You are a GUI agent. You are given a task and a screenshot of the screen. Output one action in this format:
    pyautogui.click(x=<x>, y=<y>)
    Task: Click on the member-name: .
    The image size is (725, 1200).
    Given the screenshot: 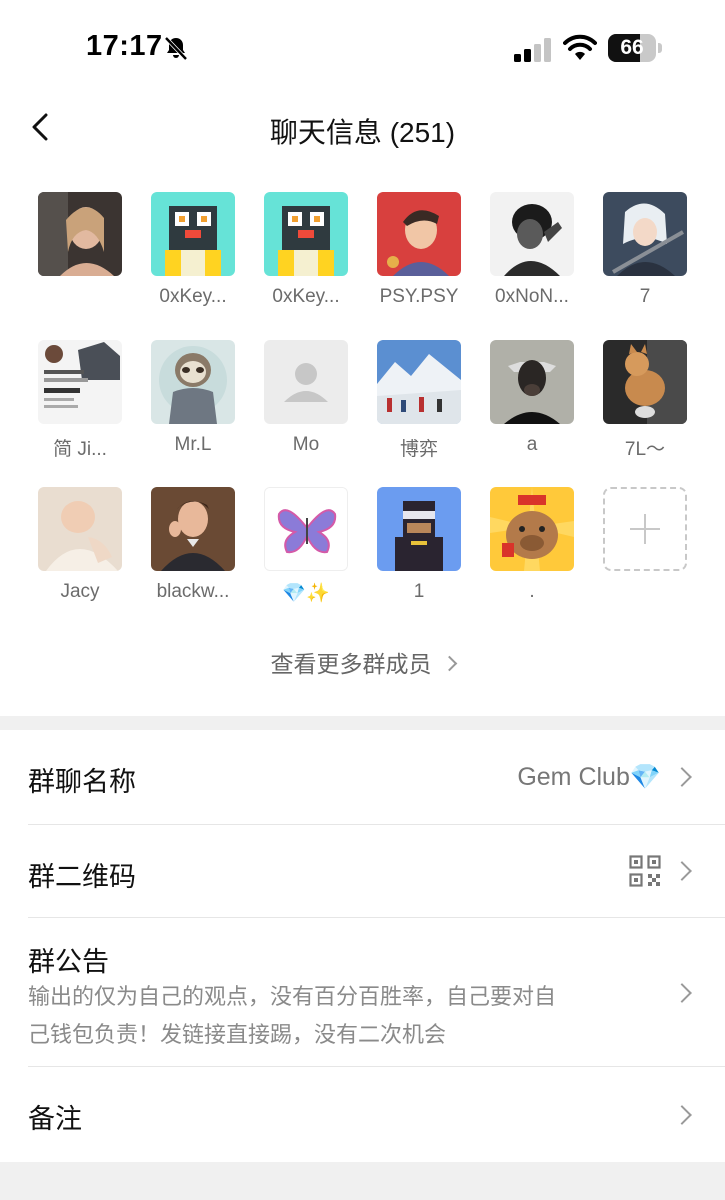 What is the action you would take?
    pyautogui.click(x=532, y=591)
    